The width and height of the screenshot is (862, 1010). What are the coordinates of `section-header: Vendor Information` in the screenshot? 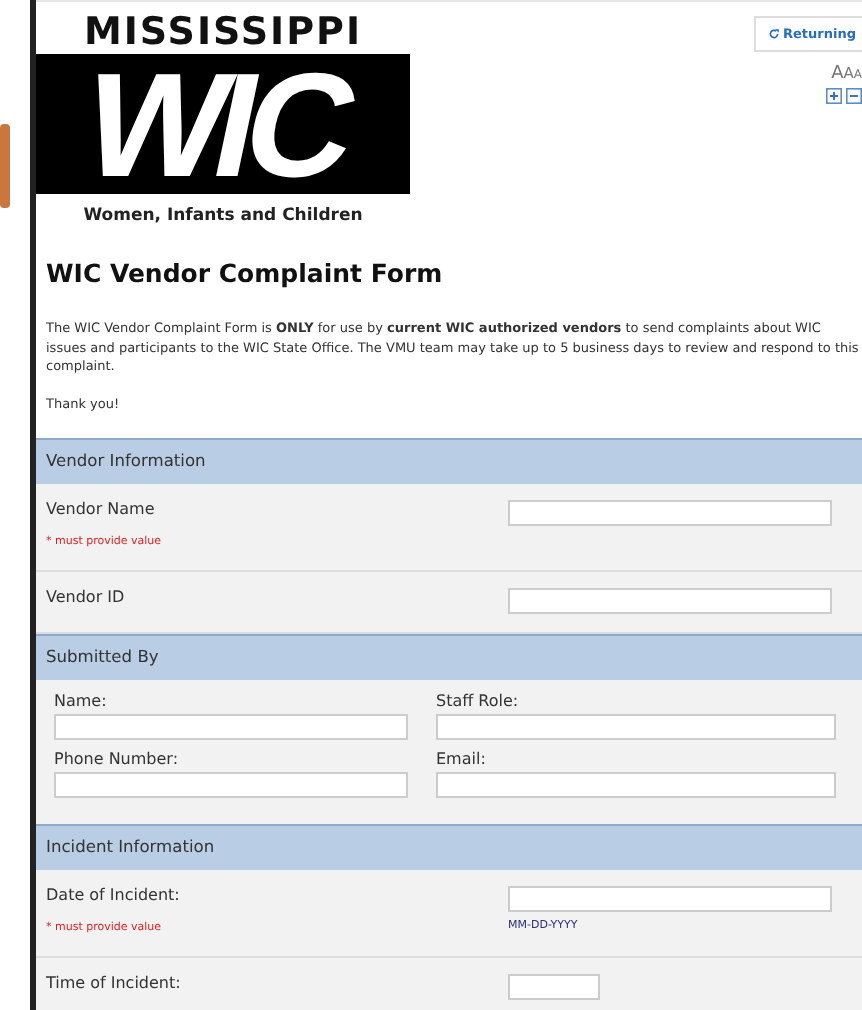 It's located at (449, 461).